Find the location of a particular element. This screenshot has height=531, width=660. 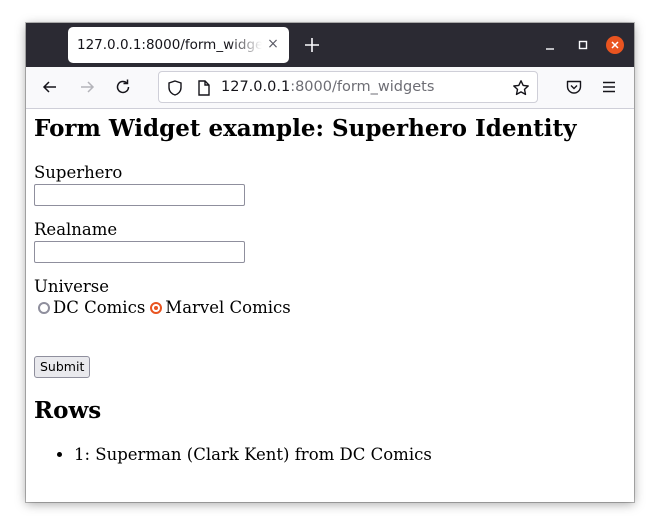

radio-marvel-comics is located at coordinates (156, 307).